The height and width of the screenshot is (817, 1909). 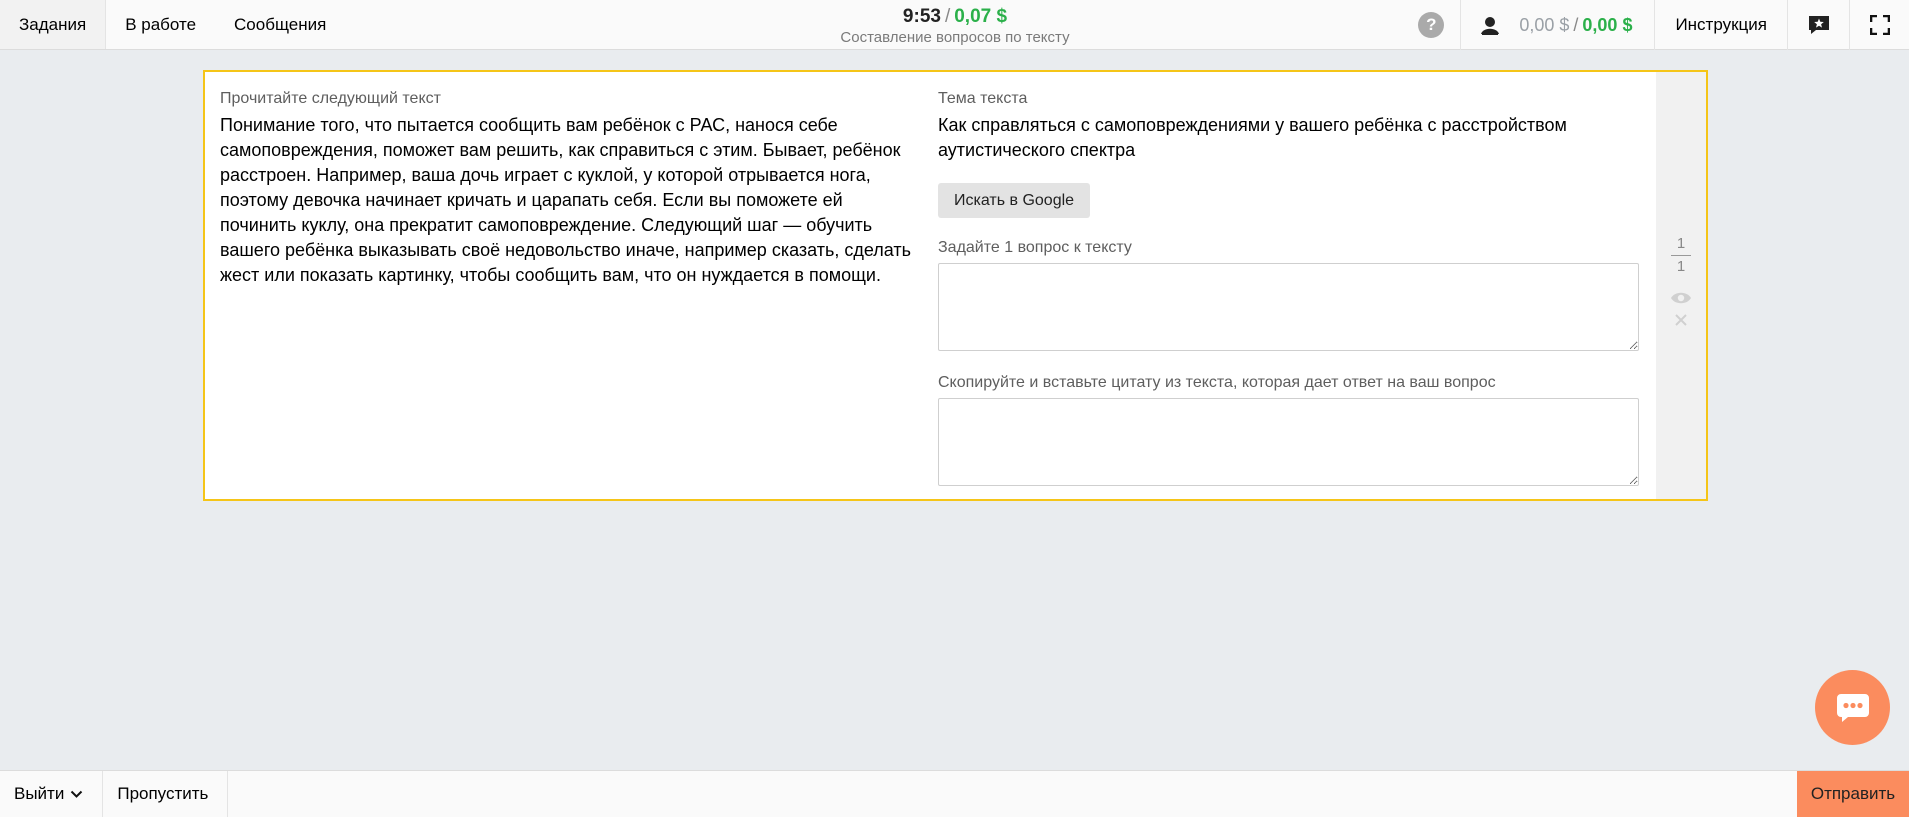 What do you see at coordinates (166, 794) in the screenshot?
I see `skip-button: Пропустить` at bounding box center [166, 794].